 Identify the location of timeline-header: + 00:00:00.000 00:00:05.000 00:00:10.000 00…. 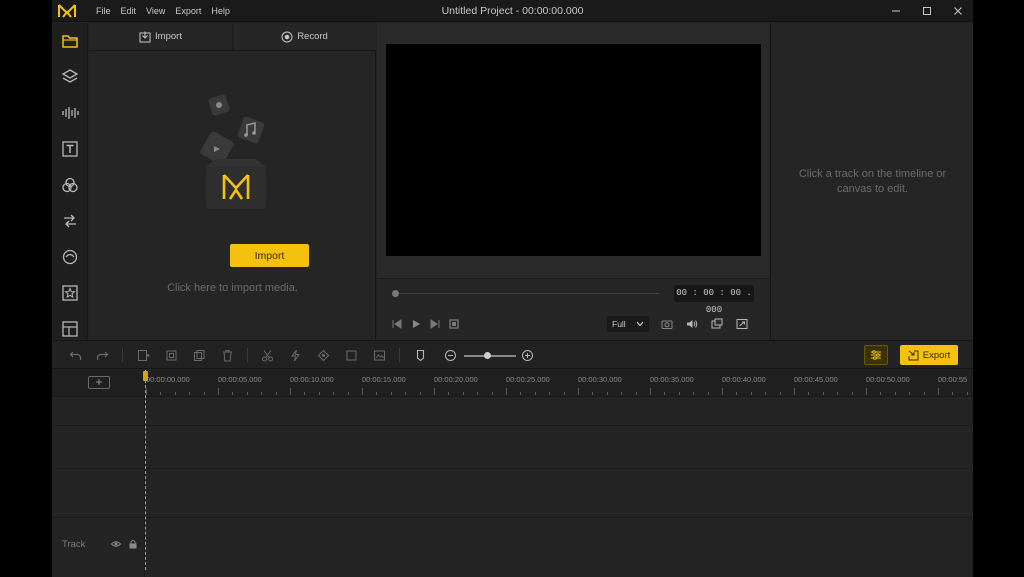
(512, 383).